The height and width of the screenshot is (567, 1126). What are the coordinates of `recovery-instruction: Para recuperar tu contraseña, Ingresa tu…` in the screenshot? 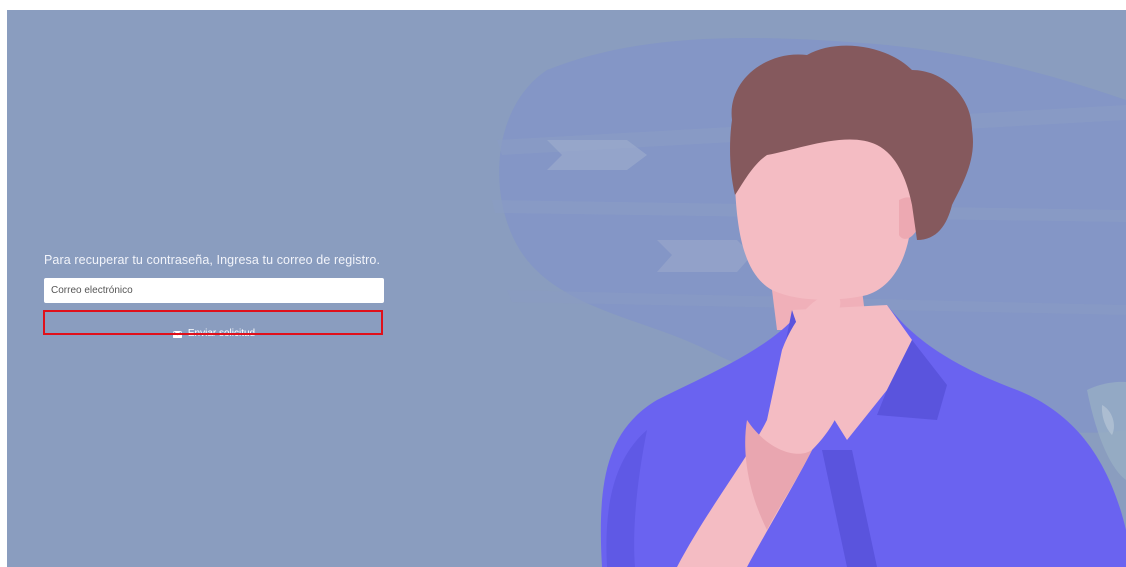 It's located at (212, 260).